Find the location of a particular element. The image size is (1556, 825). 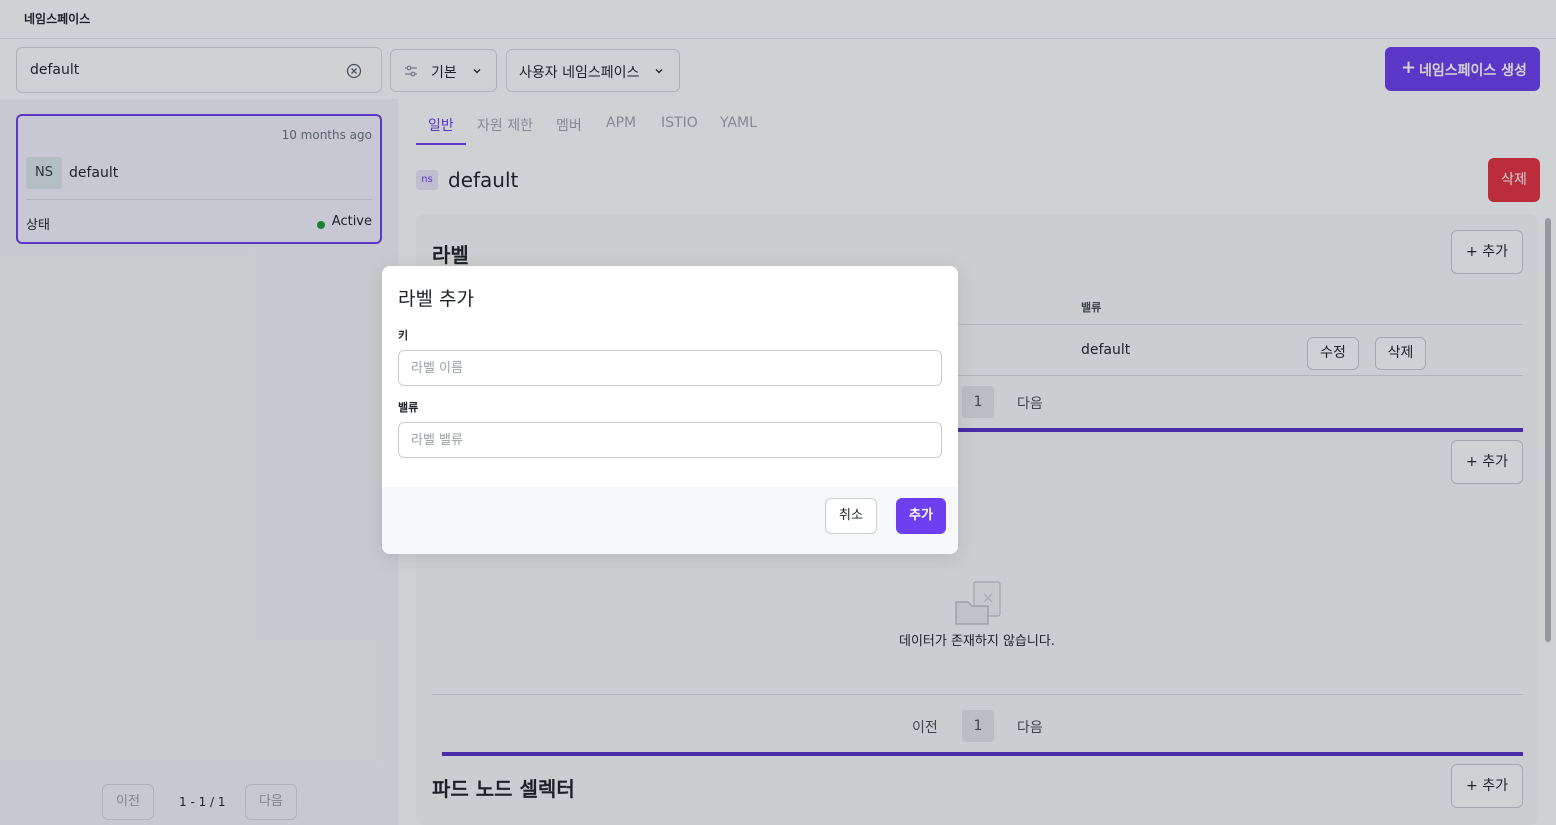

value-input is located at coordinates (670, 440).